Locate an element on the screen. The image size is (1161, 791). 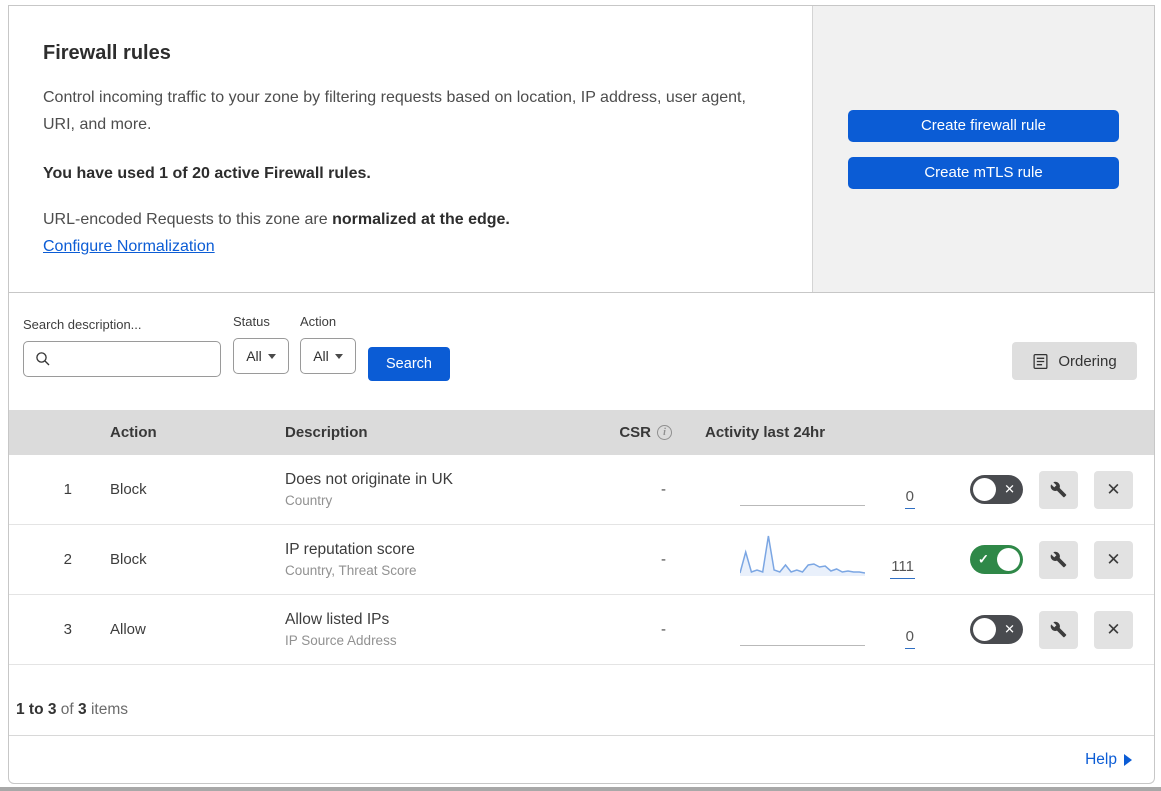
header-csr: CSR is located at coordinates (645, 432).